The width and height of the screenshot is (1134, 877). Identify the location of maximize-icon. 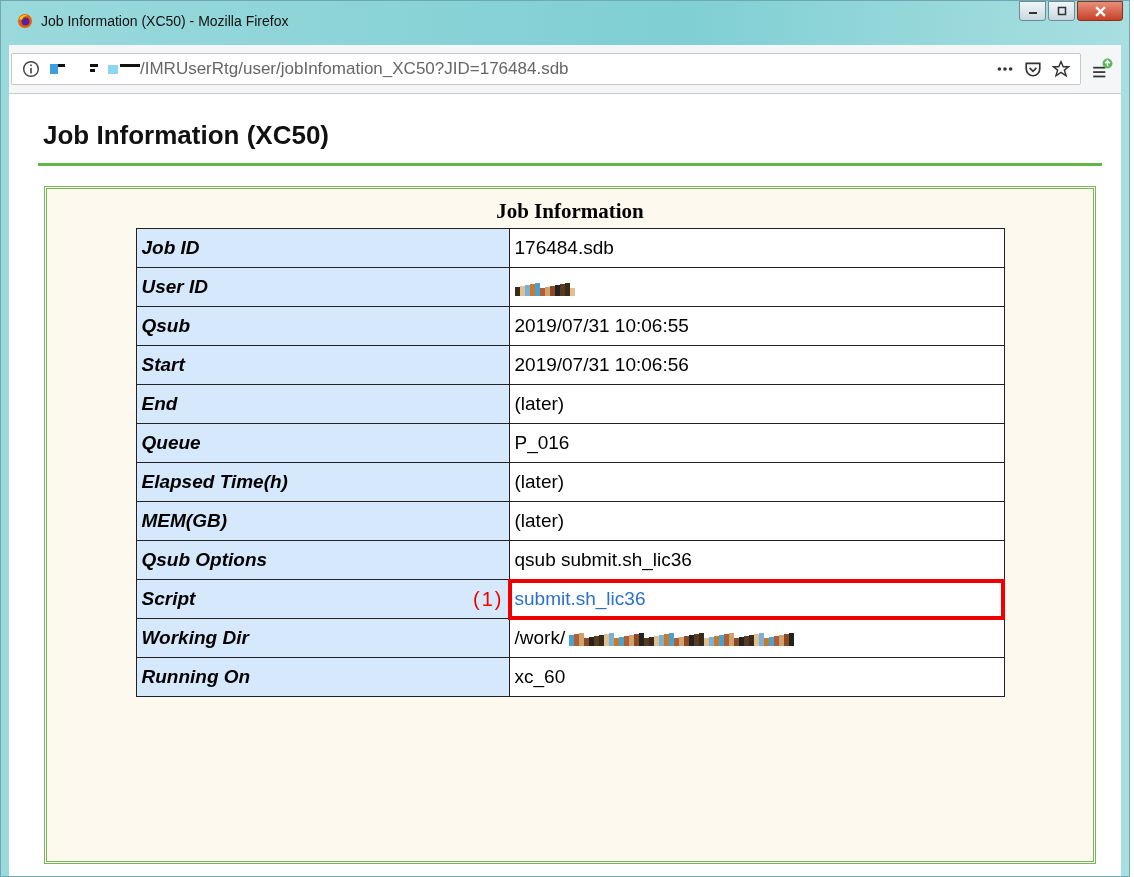
(1061, 11).